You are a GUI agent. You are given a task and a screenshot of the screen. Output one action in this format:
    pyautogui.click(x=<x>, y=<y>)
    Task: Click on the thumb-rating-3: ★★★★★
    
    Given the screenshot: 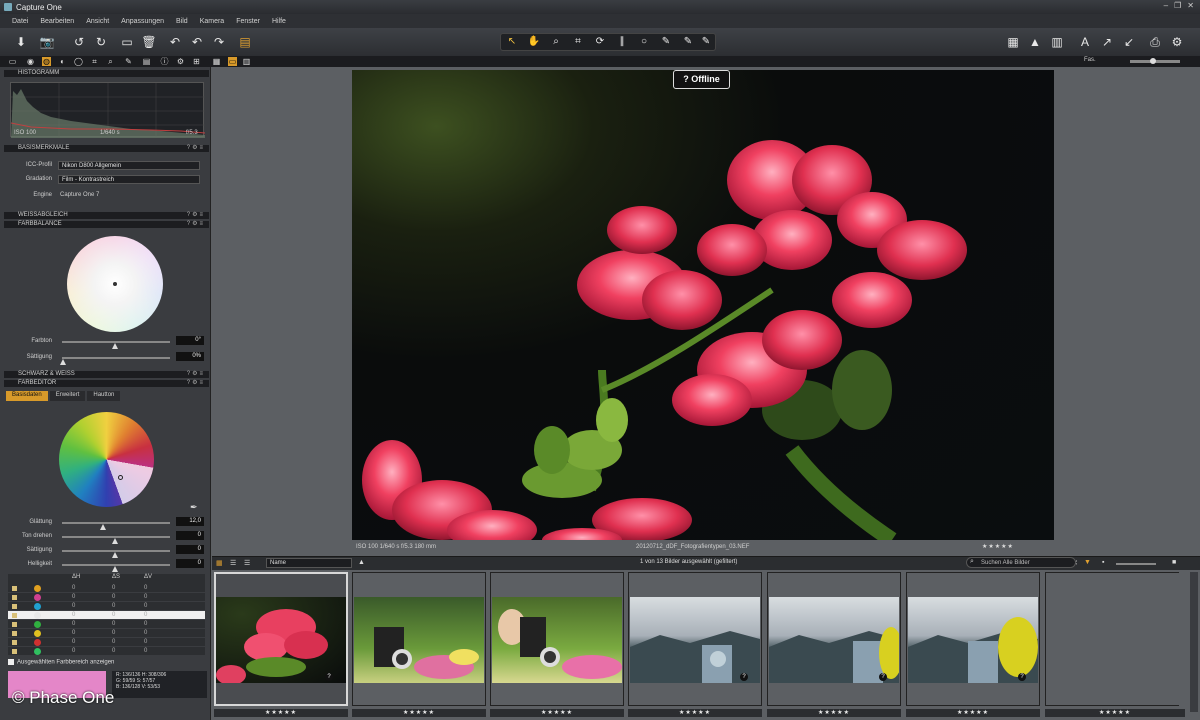 What is the action you would take?
    pyautogui.click(x=557, y=713)
    